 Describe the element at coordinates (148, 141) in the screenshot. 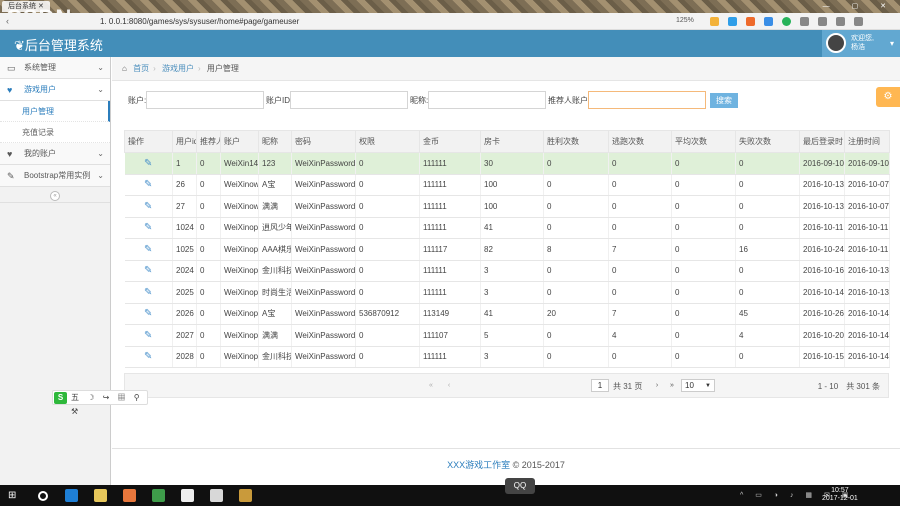

I see `column-header: 操作` at that location.